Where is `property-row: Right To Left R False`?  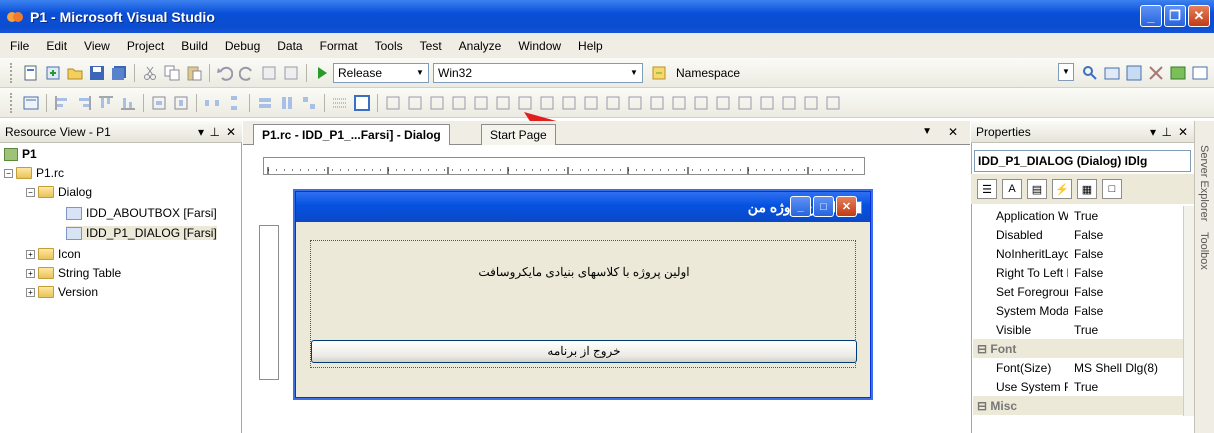 property-row: Right To Left R False is located at coordinates (1078, 272).